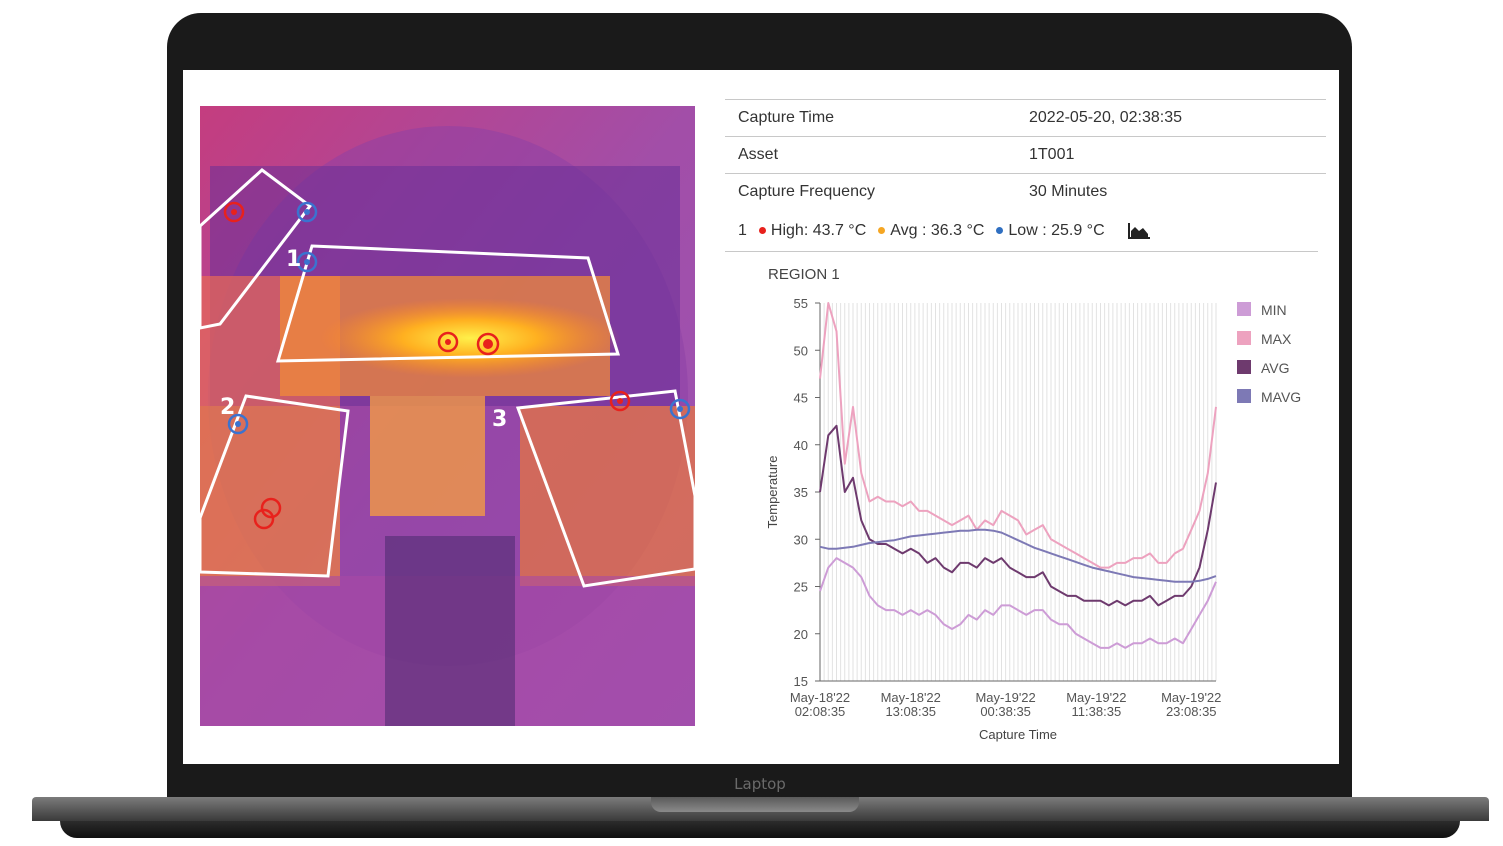 The height and width of the screenshot is (846, 1503). I want to click on y-tick-label: 55, so click(801, 303).